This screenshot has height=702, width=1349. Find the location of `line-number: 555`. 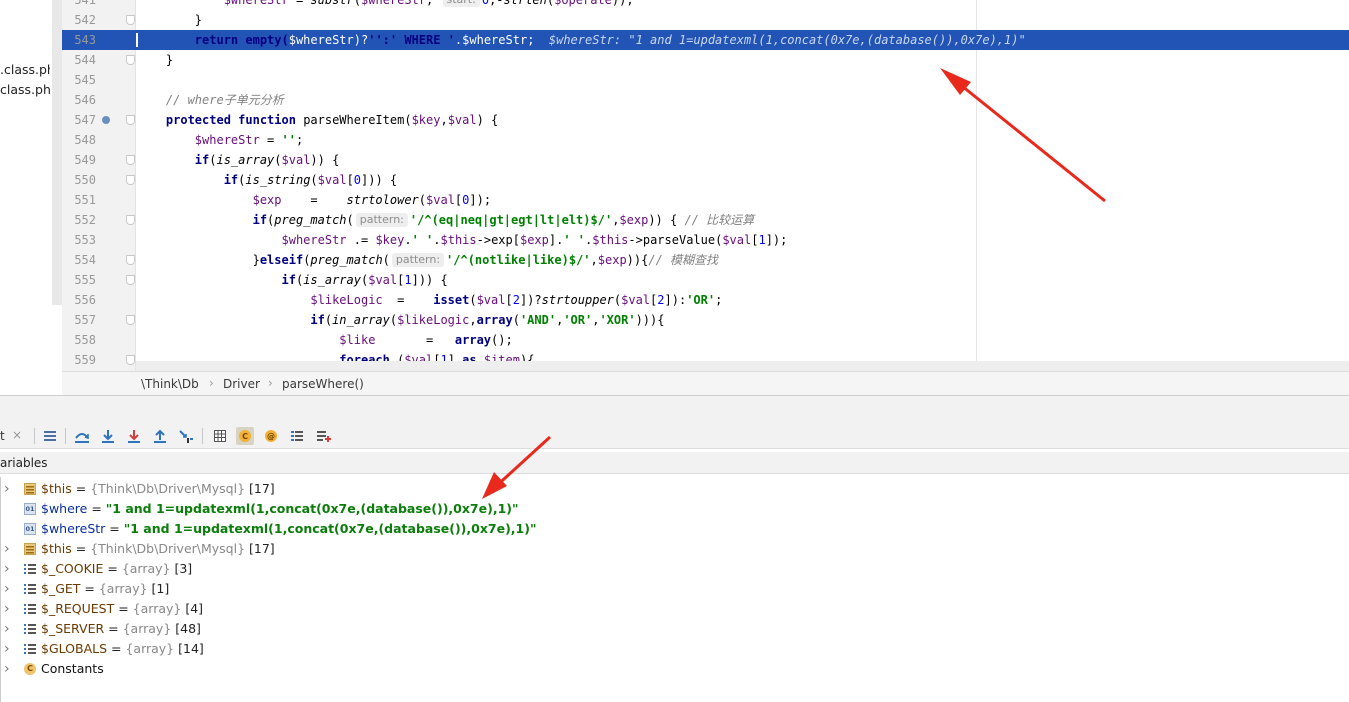

line-number: 555 is located at coordinates (79, 280).